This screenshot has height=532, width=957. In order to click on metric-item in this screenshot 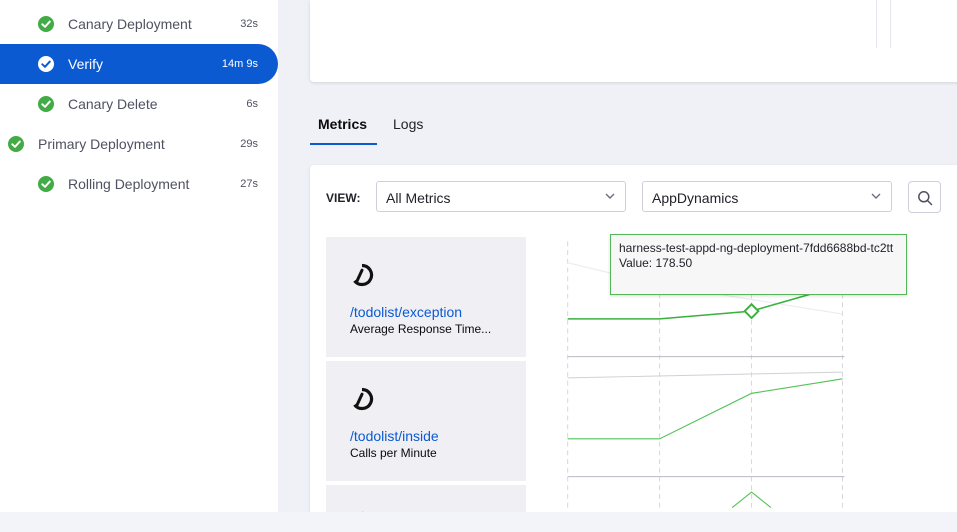, I will do `click(426, 498)`.